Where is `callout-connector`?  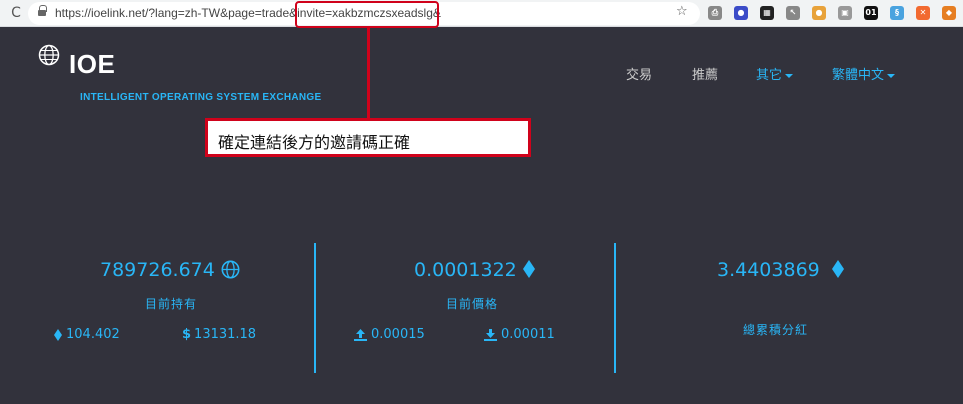 callout-connector is located at coordinates (368, 73).